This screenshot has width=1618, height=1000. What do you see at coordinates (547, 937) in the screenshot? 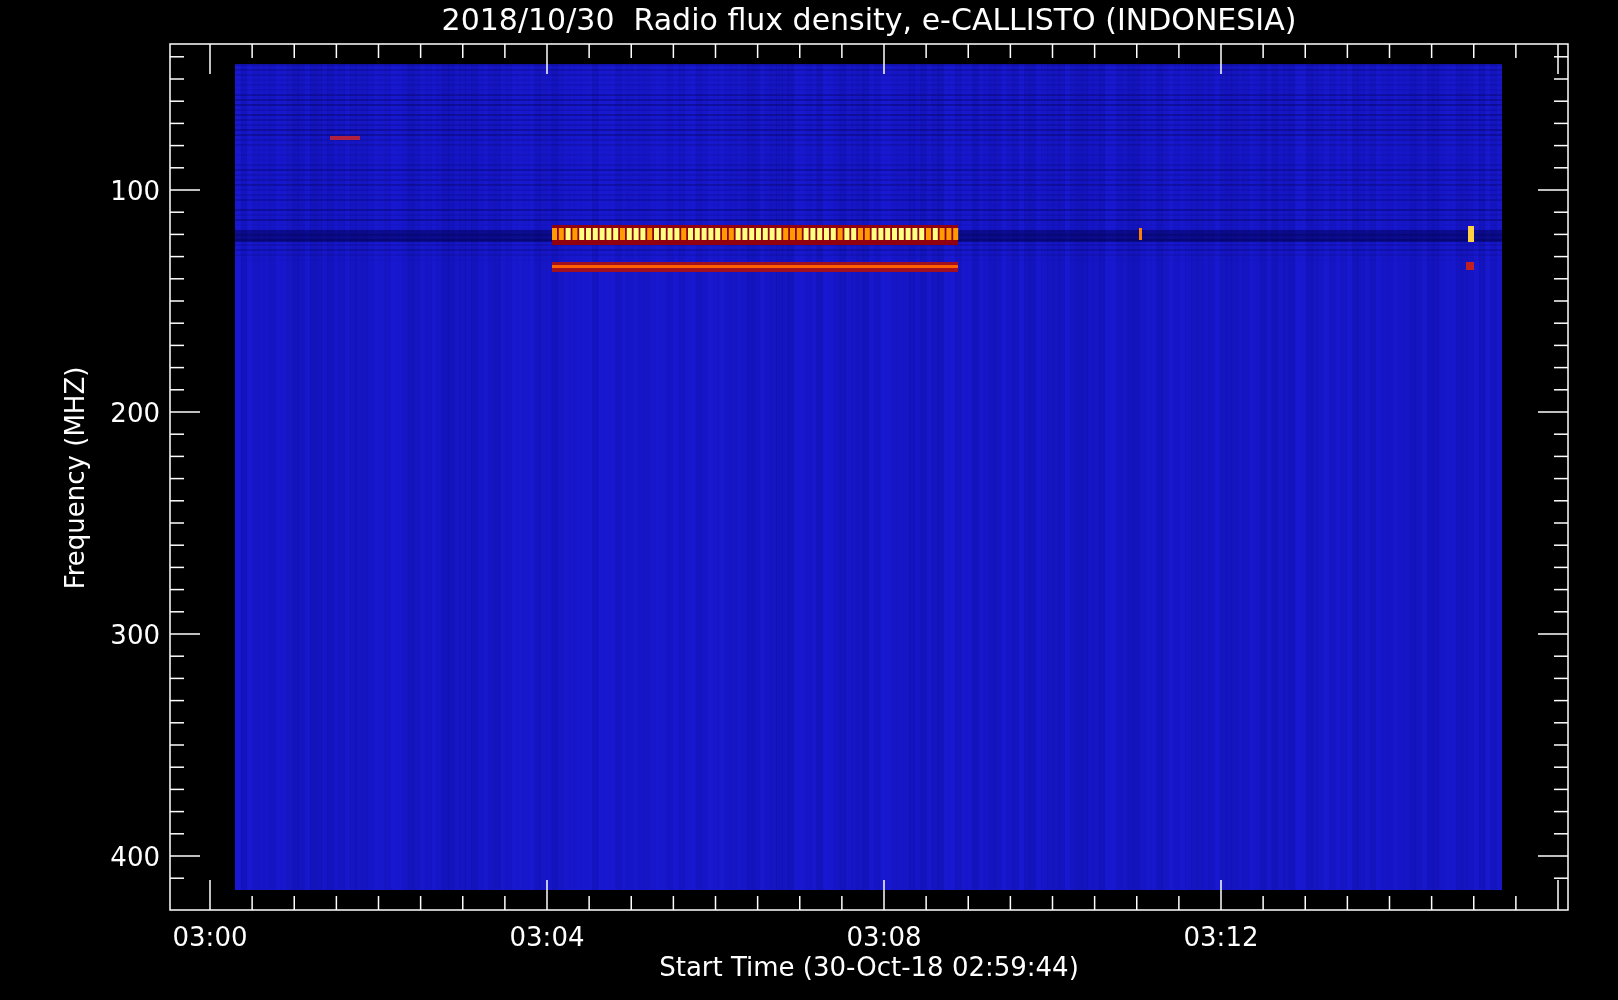
I see `x-tick-label: 03:04` at bounding box center [547, 937].